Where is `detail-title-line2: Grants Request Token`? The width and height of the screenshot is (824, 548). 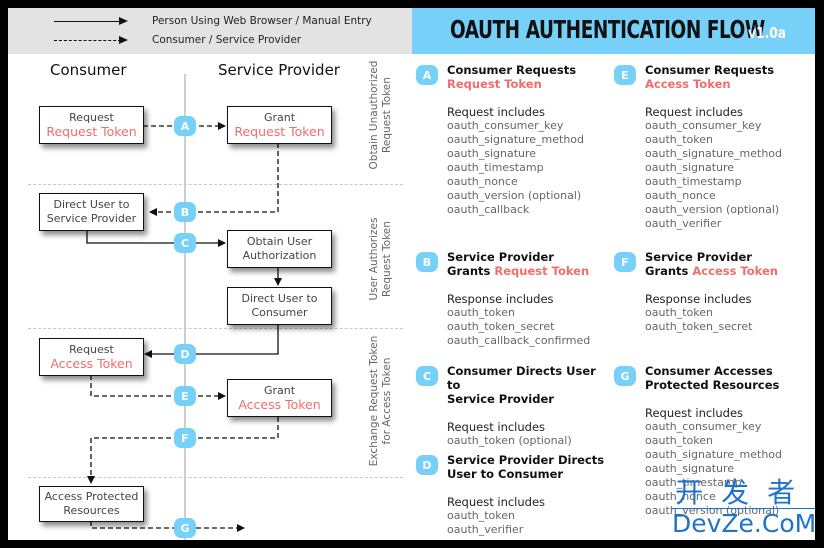
detail-title-line2: Grants Request Token is located at coordinates (526, 271).